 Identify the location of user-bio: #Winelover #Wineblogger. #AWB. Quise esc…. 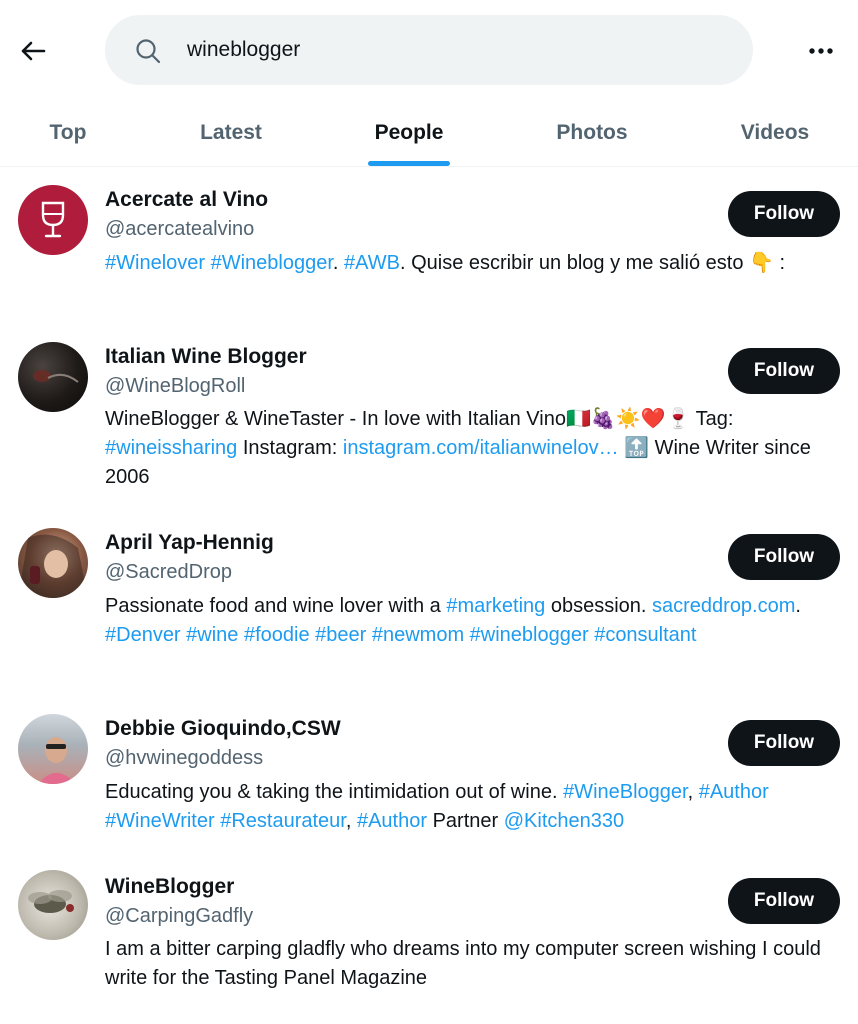
(470, 263).